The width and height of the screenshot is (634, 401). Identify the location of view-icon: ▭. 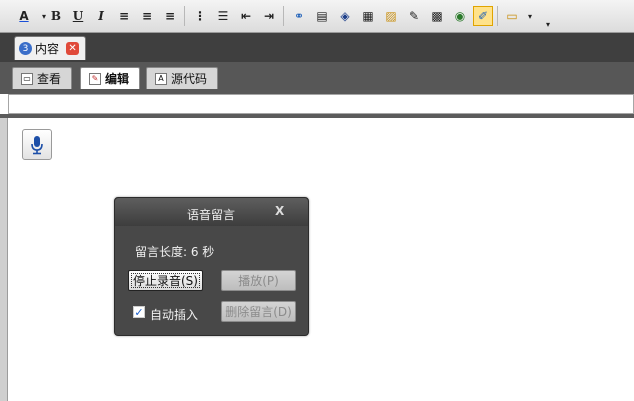
(27, 78).